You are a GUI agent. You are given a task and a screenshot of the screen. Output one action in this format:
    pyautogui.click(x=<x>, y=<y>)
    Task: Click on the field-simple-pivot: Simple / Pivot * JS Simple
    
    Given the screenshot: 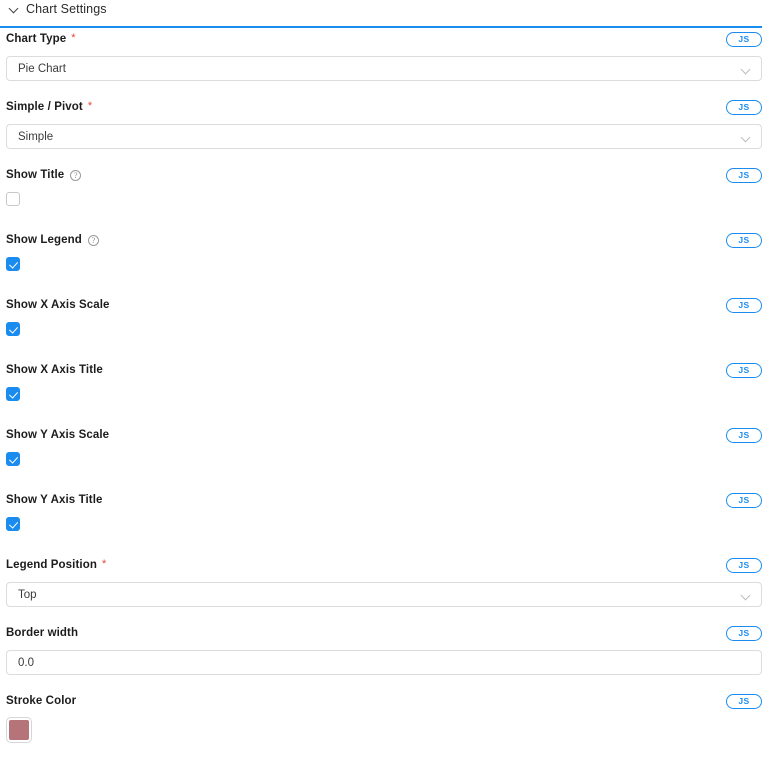 What is the action you would take?
    pyautogui.click(x=385, y=130)
    